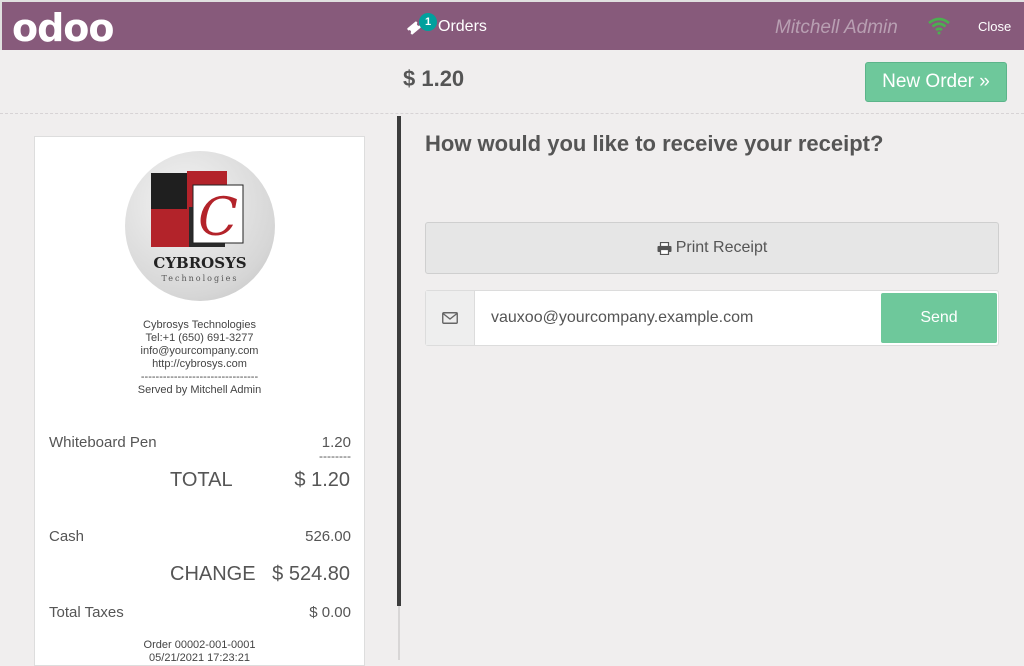  I want to click on line-item: Whiteboard Pen 1.20, so click(200, 442).